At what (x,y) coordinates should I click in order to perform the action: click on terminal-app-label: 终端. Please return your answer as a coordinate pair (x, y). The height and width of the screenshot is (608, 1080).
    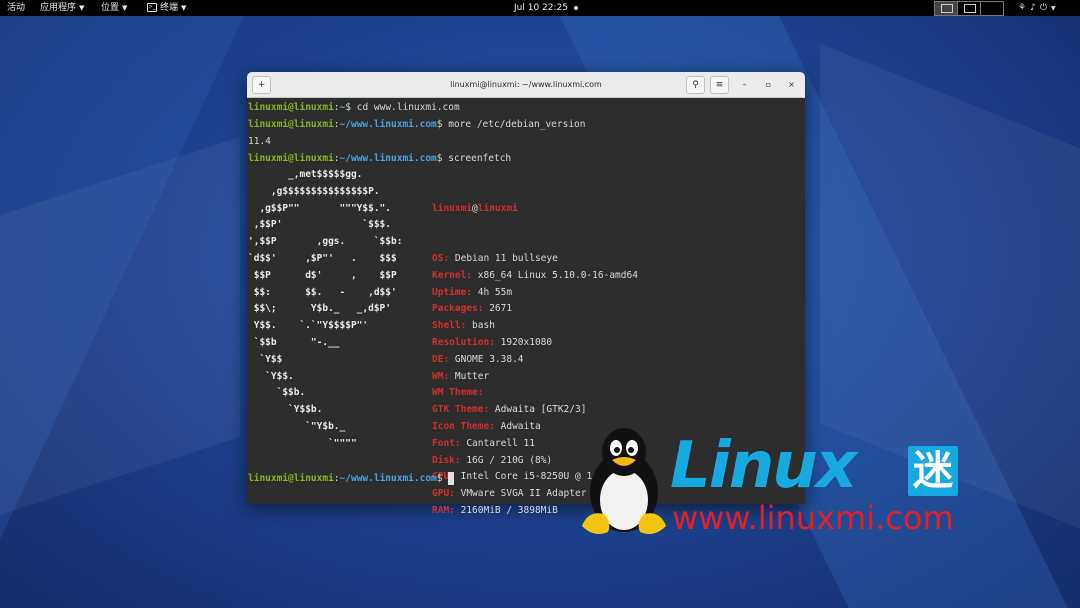
    Looking at the image, I should click on (169, 8).